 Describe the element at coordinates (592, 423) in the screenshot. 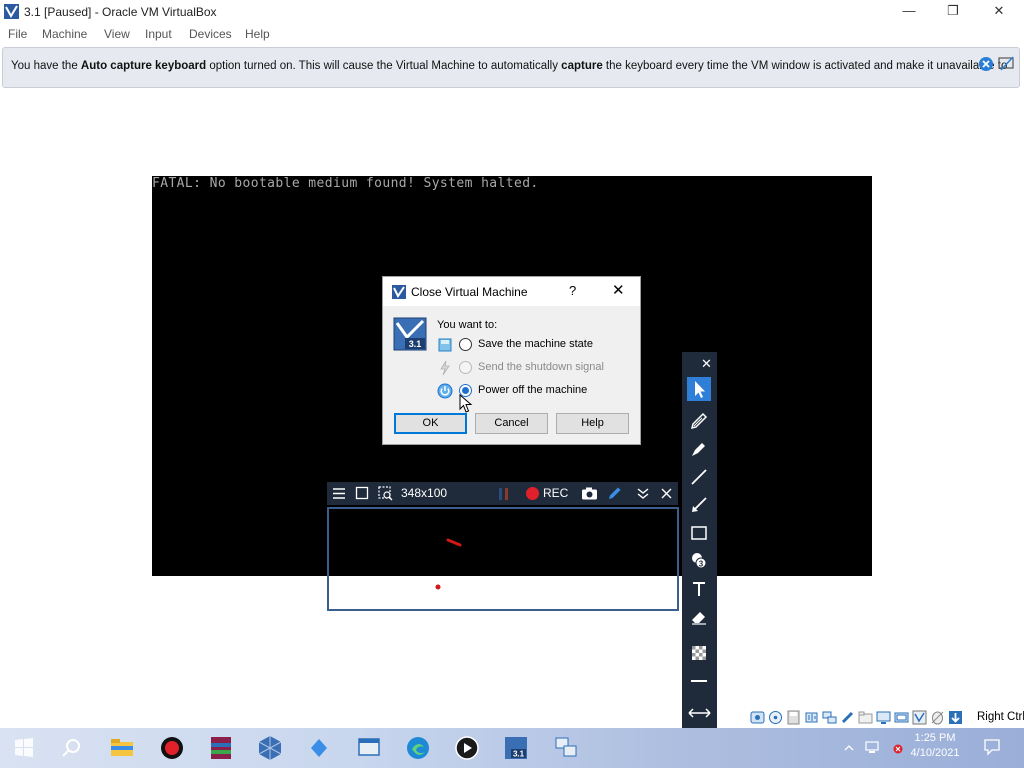

I see `help-button: Help` at that location.